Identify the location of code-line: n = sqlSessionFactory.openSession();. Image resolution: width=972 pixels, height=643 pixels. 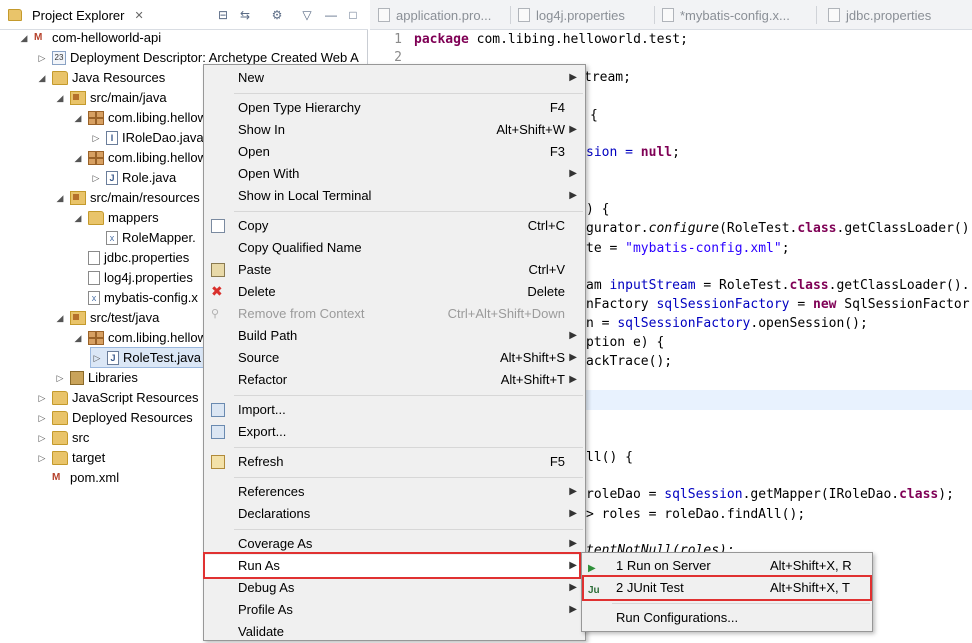
(727, 324).